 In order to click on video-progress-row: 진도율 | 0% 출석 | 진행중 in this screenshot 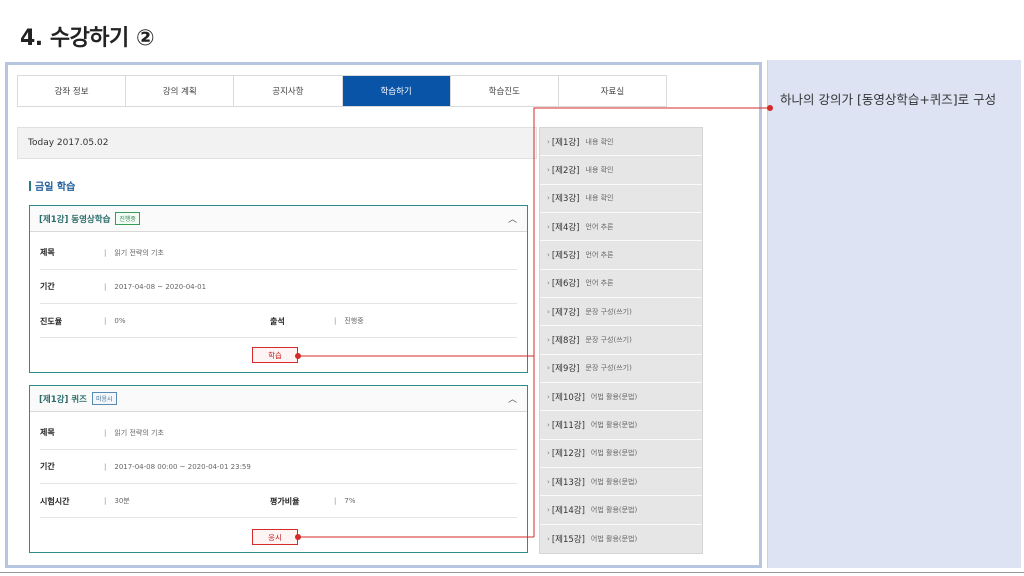, I will do `click(278, 321)`.